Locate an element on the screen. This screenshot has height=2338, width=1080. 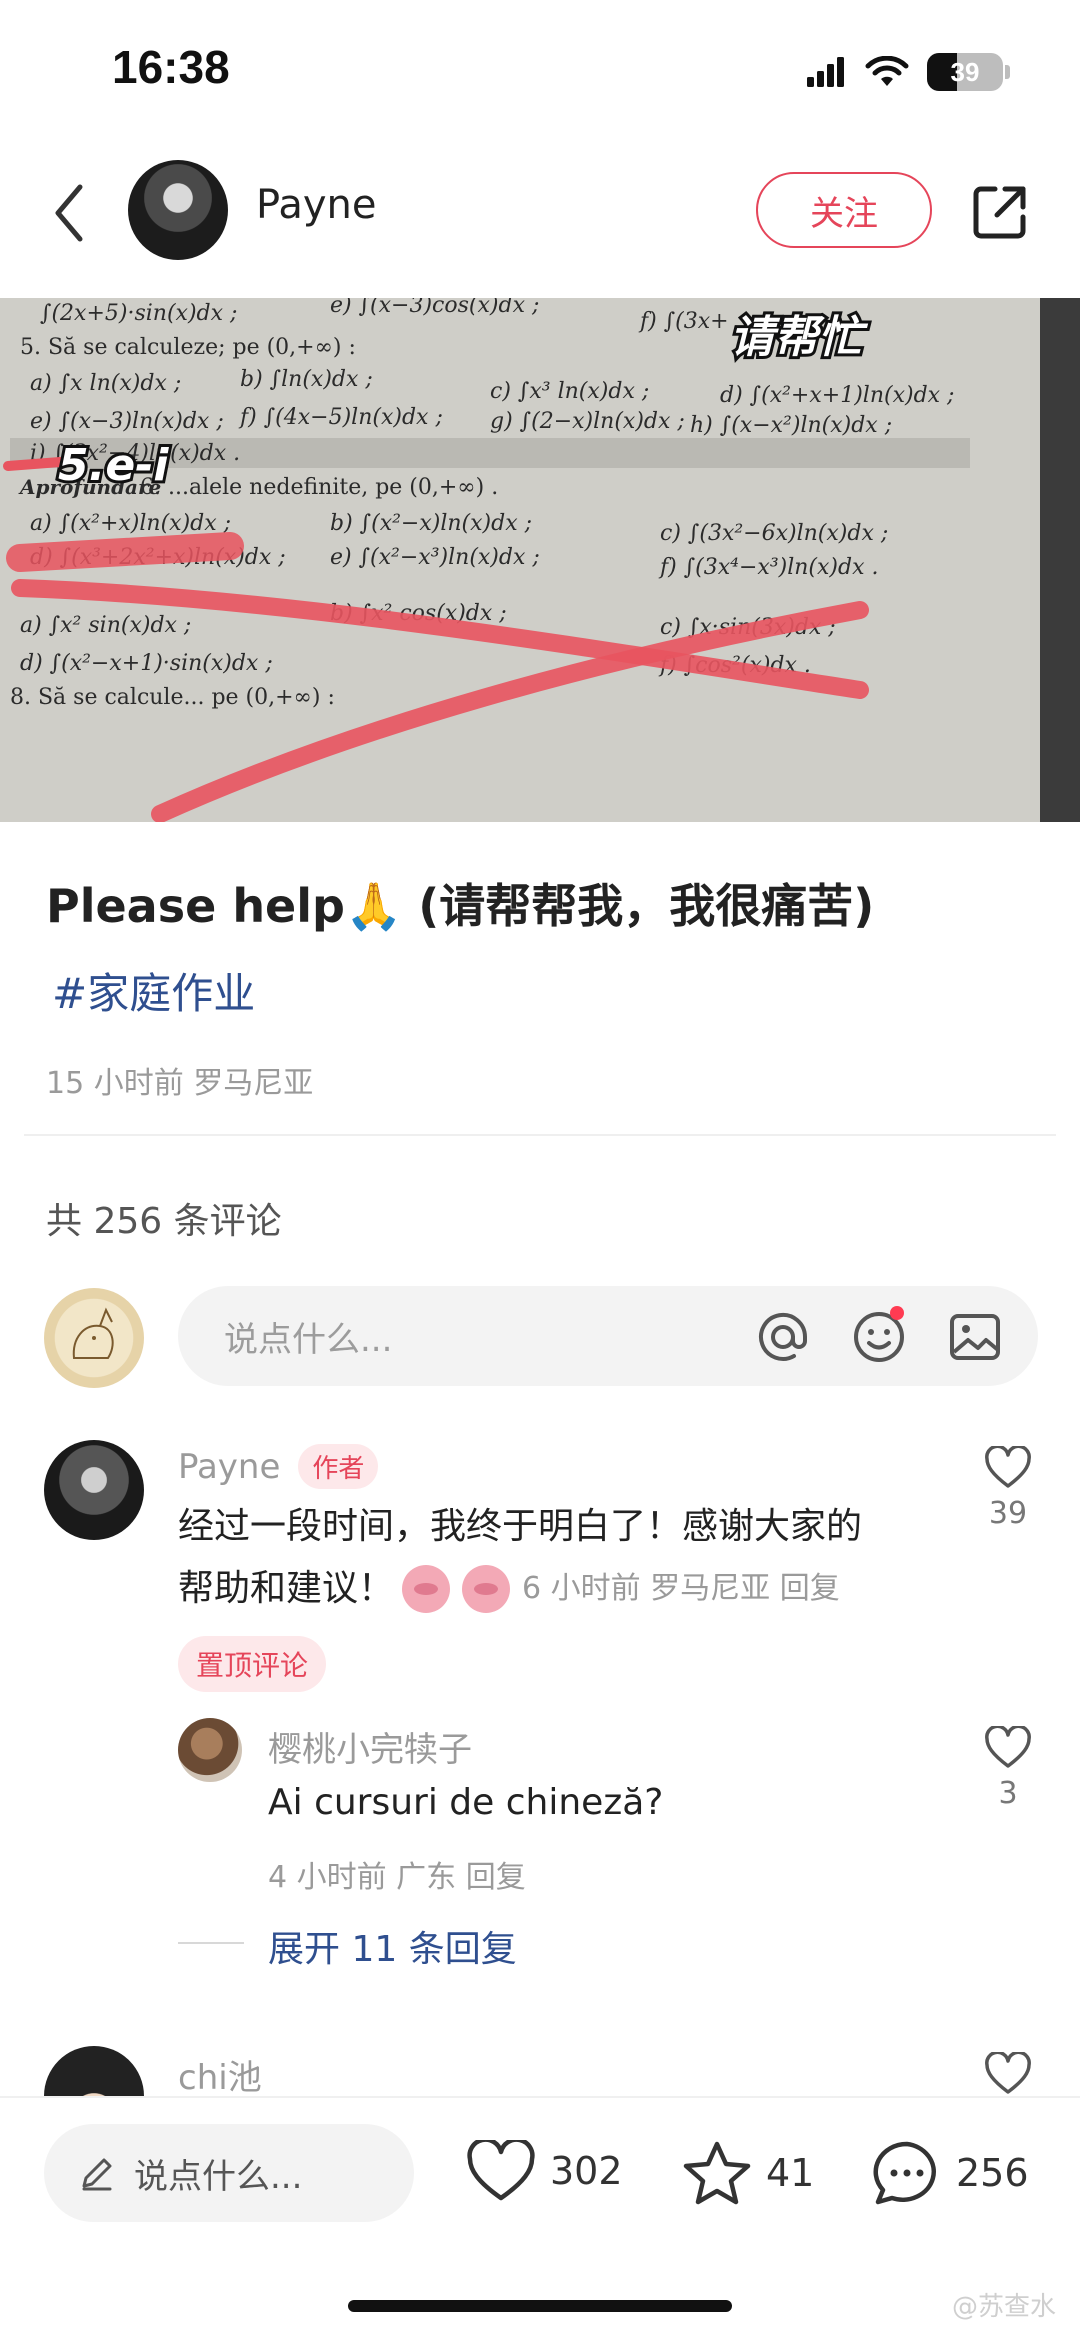
share-button is located at coordinates (1000, 212).